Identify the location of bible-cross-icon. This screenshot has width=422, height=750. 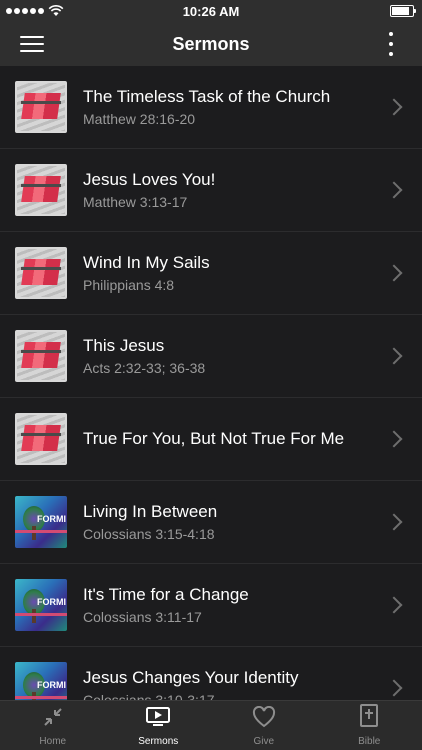
(369, 720).